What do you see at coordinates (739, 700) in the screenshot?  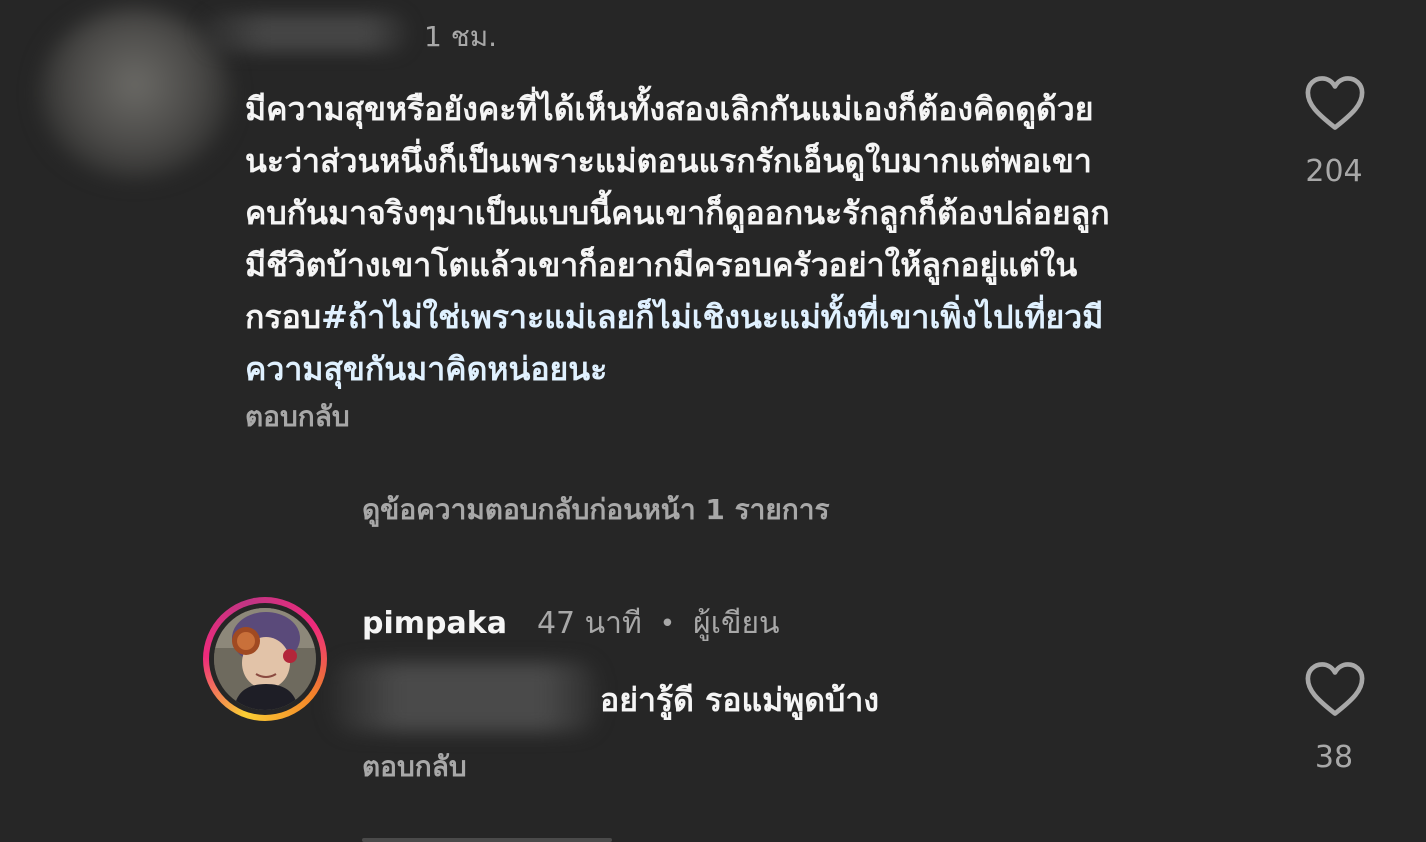 I see `reply-body: อย่ารู้ดี รอแม่พูดบ้าง` at bounding box center [739, 700].